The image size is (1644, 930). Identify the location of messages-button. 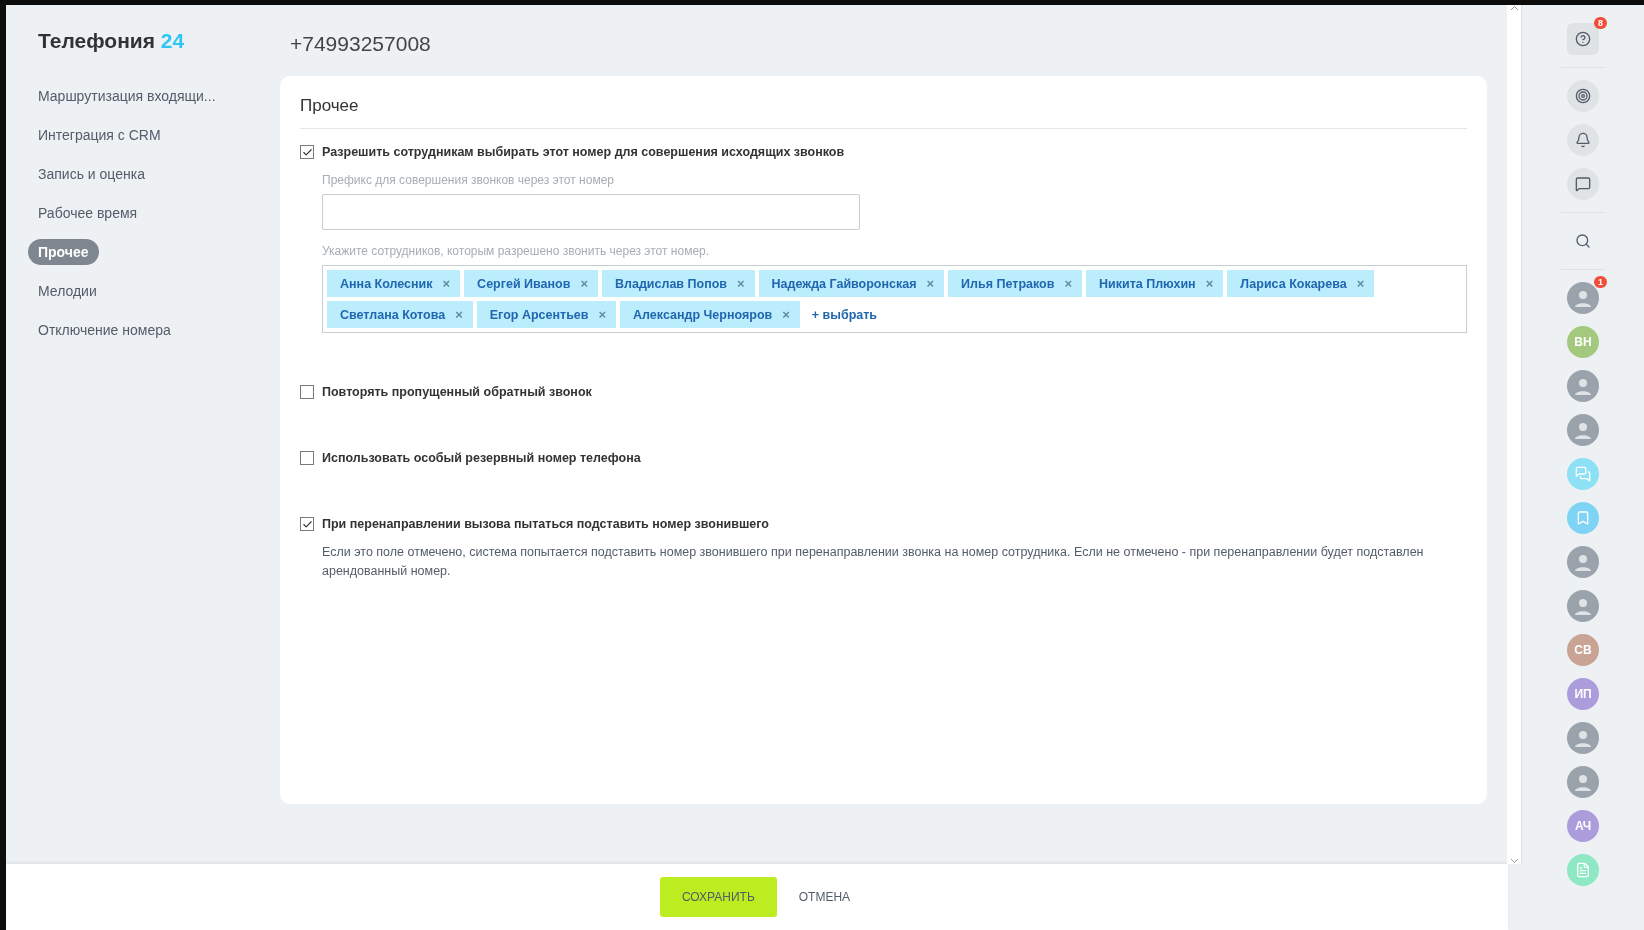
(1583, 474).